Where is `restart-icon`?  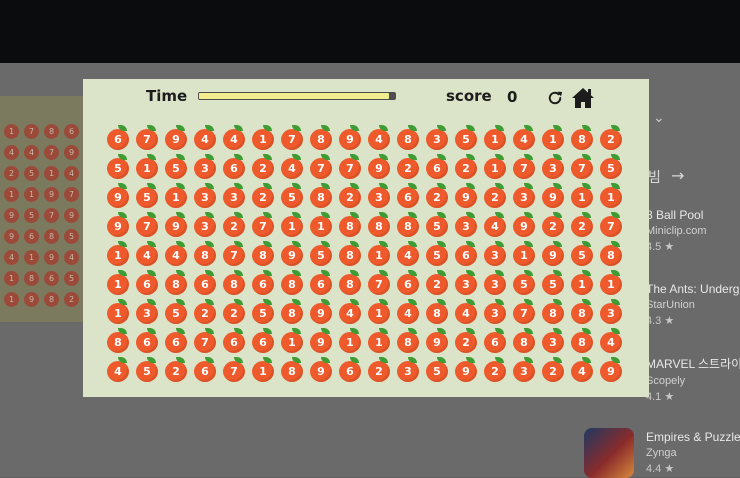
restart-icon is located at coordinates (555, 98).